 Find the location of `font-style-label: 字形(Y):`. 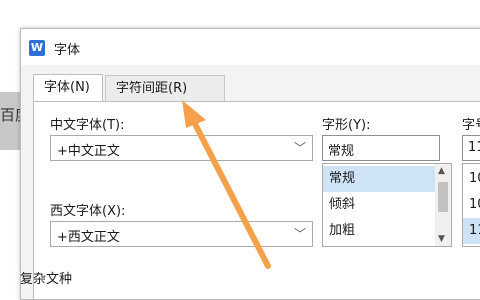

font-style-label: 字形(Y): is located at coordinates (346, 125).